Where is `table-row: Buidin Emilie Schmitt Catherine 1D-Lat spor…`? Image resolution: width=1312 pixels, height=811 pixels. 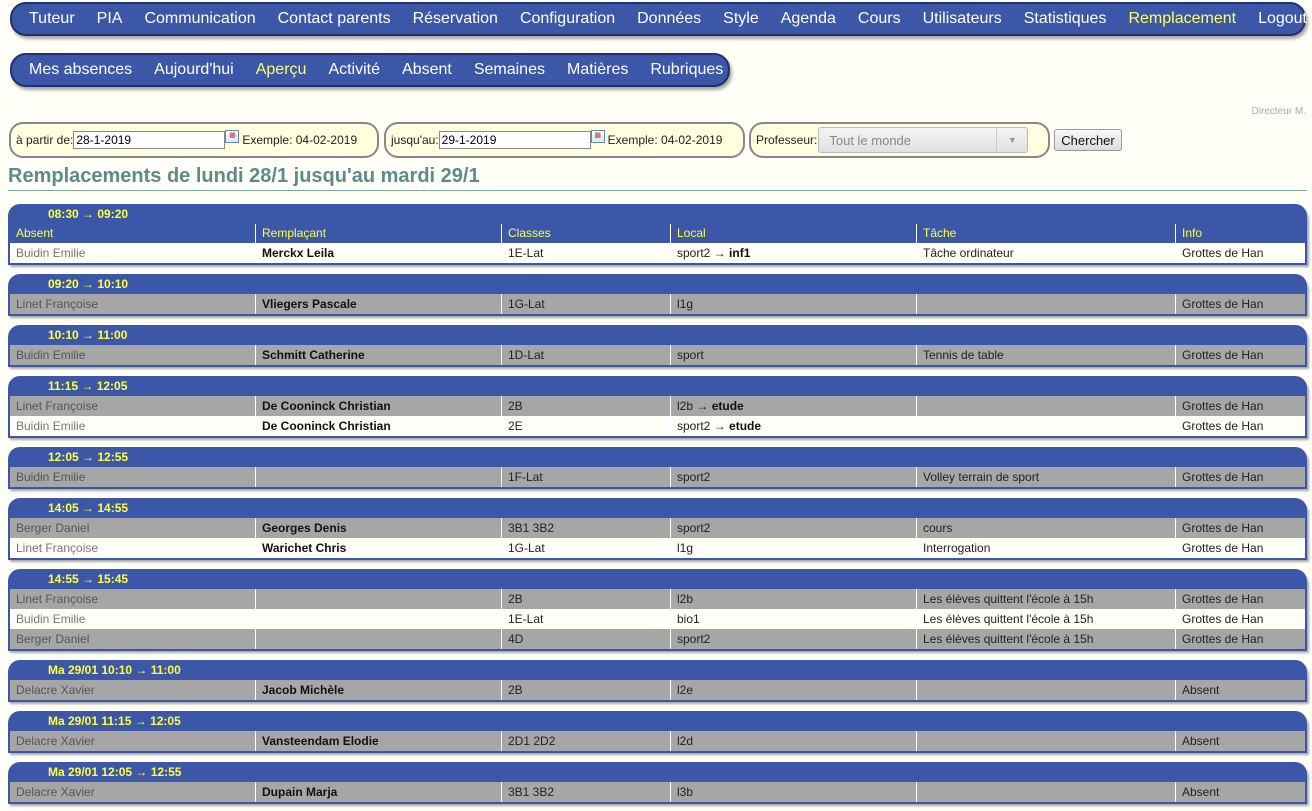 table-row: Buidin Emilie Schmitt Catherine 1D-Lat spor… is located at coordinates (657, 355).